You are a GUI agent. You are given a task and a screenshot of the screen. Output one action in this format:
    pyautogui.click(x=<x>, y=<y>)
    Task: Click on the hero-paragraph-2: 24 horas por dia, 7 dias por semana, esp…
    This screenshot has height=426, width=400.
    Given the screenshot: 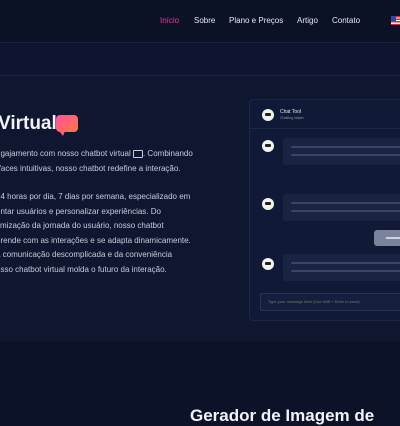 What is the action you would take?
    pyautogui.click(x=113, y=233)
    